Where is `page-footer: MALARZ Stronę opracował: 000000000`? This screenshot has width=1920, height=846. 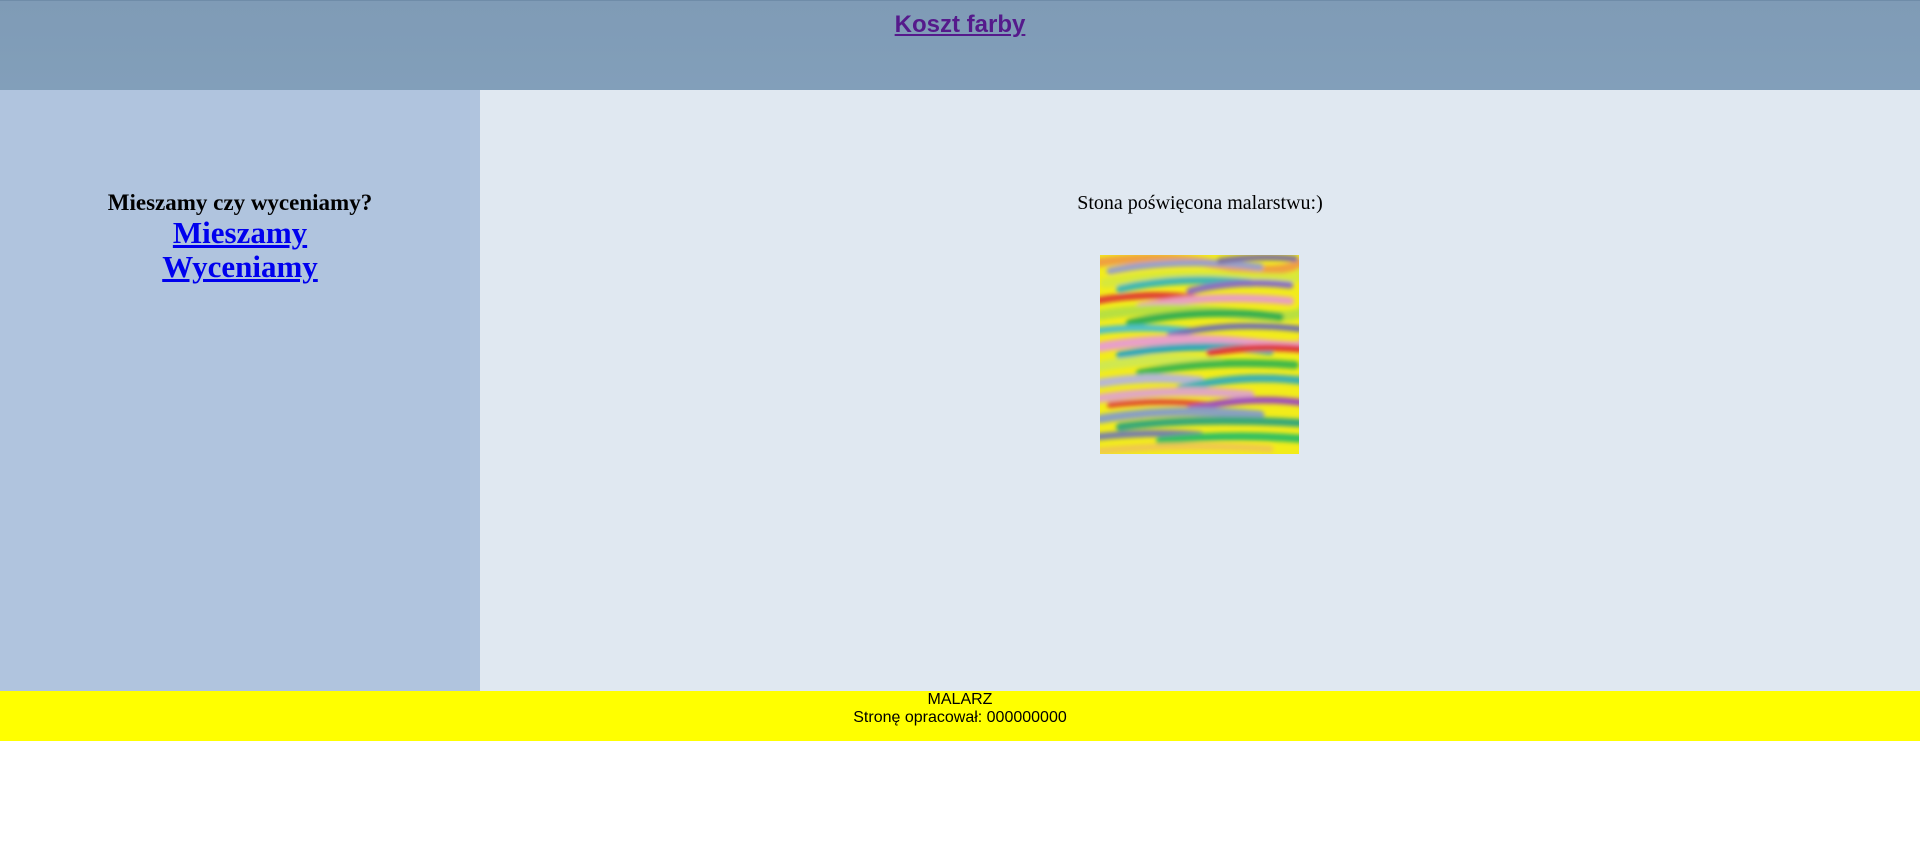 page-footer: MALARZ Stronę opracował: 000000000 is located at coordinates (960, 716).